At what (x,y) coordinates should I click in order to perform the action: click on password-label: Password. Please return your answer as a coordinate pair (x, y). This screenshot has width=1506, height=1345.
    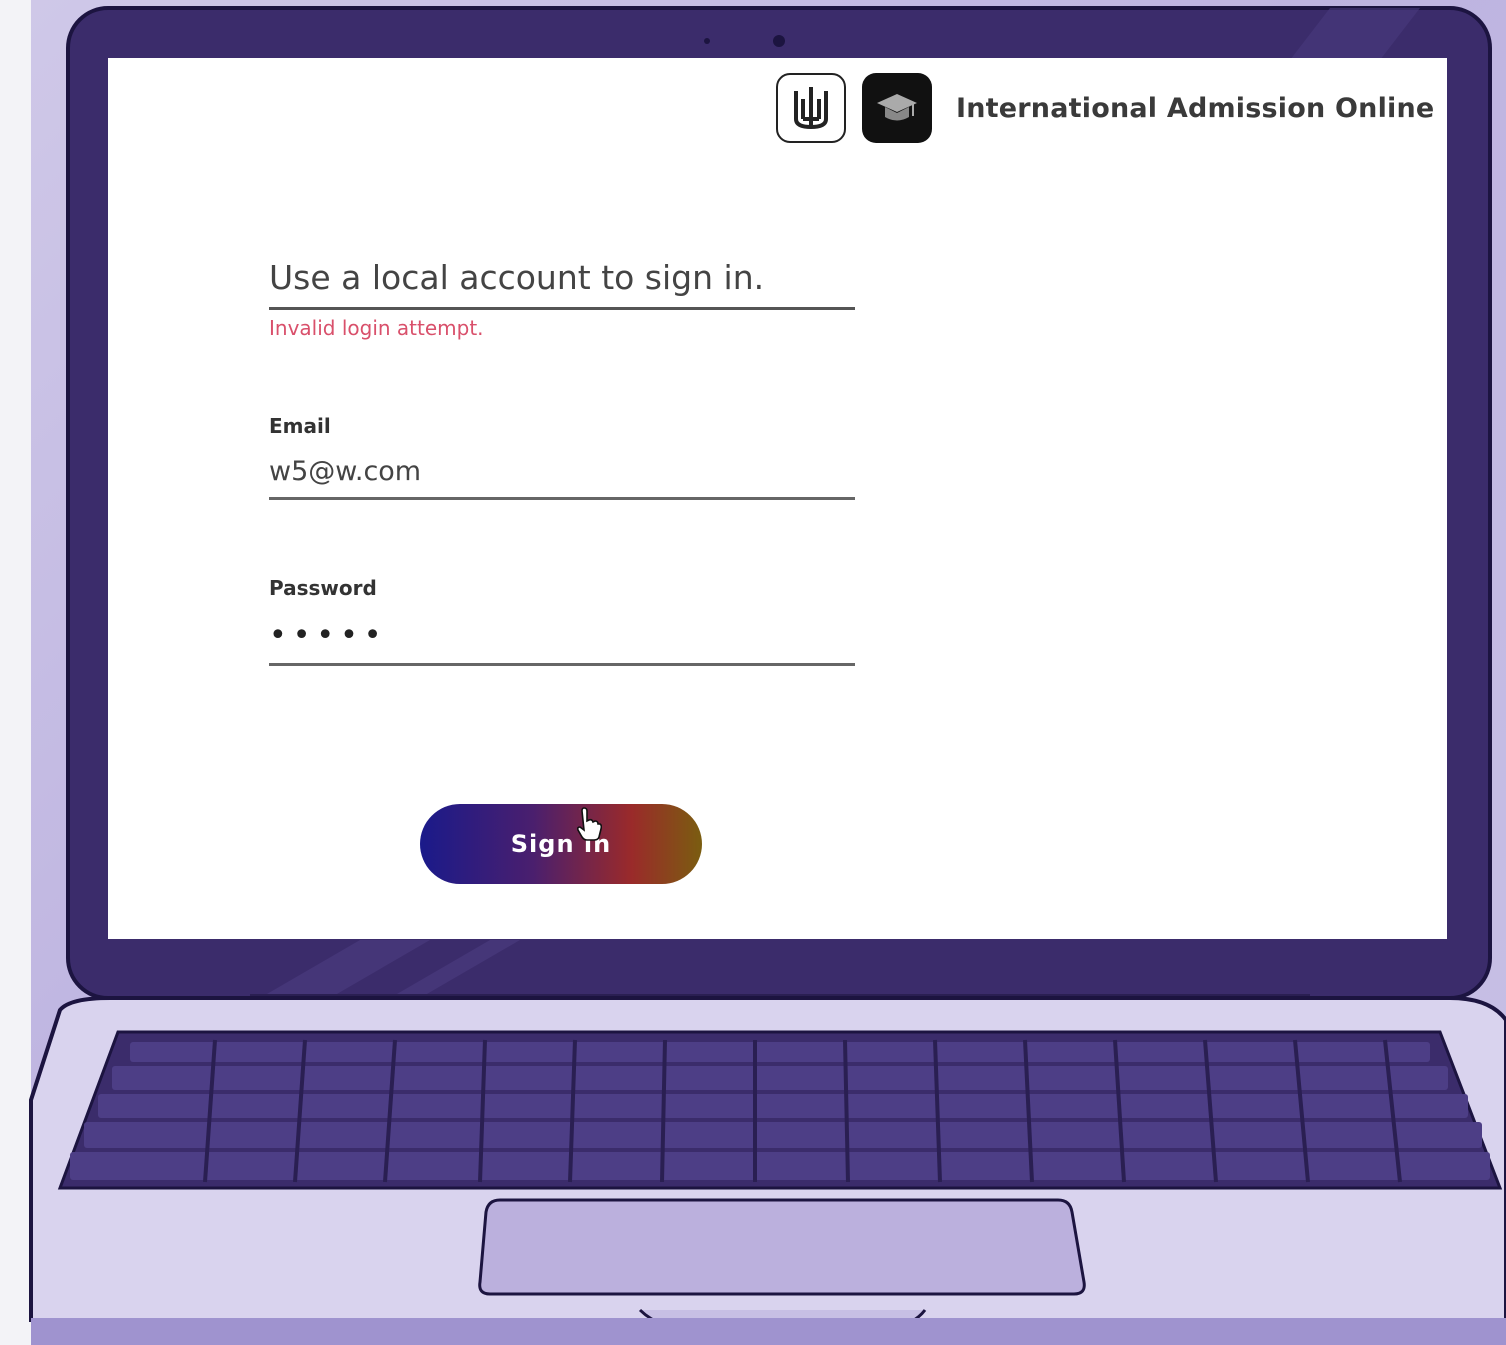
    Looking at the image, I should click on (323, 588).